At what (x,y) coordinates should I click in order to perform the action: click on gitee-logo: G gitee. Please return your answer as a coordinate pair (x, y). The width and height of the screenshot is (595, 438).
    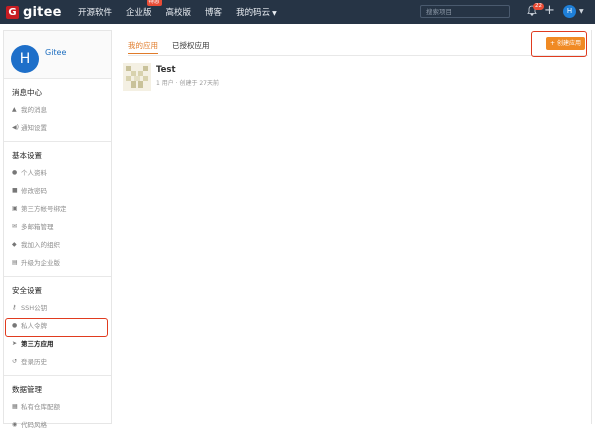
    Looking at the image, I should click on (34, 12).